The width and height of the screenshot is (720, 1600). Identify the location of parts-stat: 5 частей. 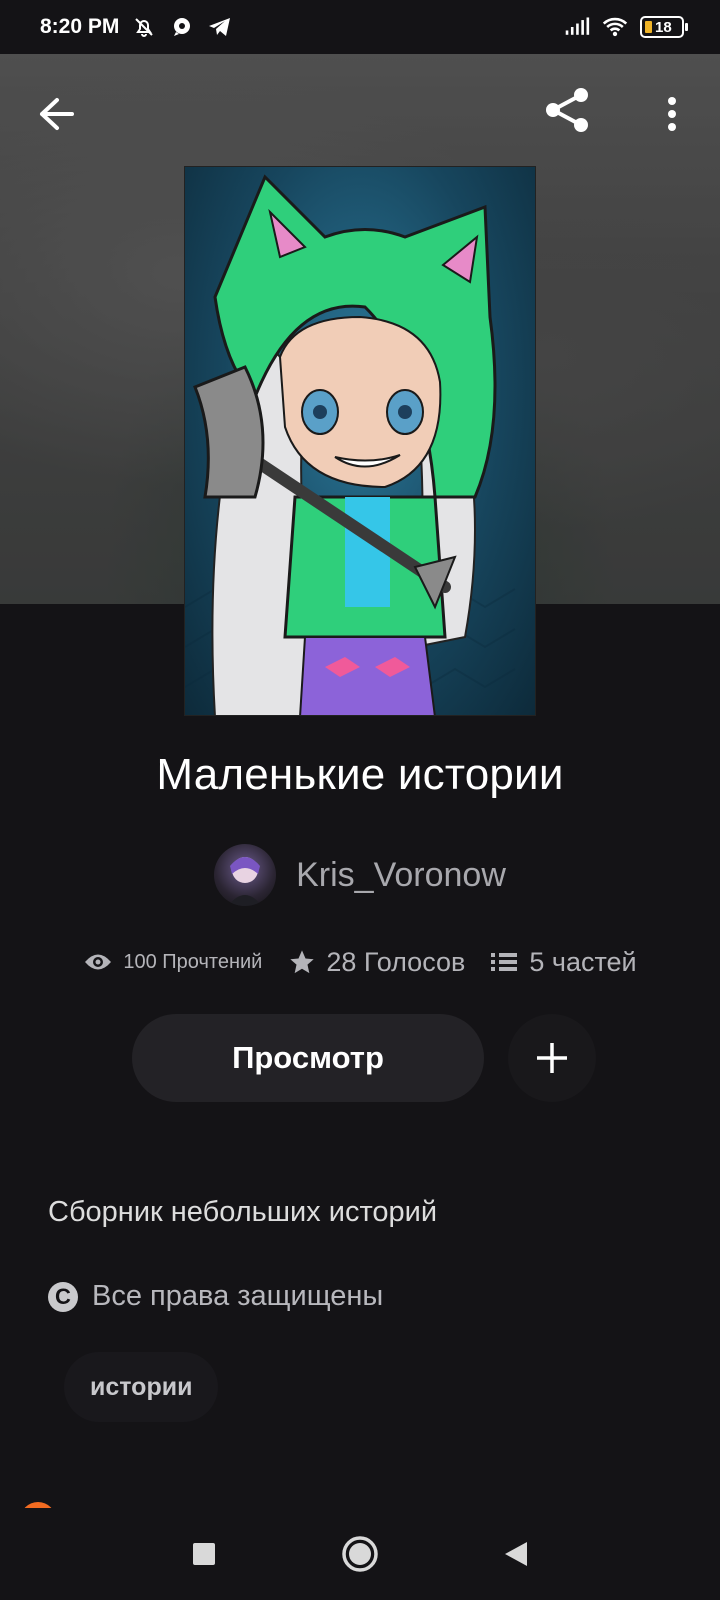
(564, 962).